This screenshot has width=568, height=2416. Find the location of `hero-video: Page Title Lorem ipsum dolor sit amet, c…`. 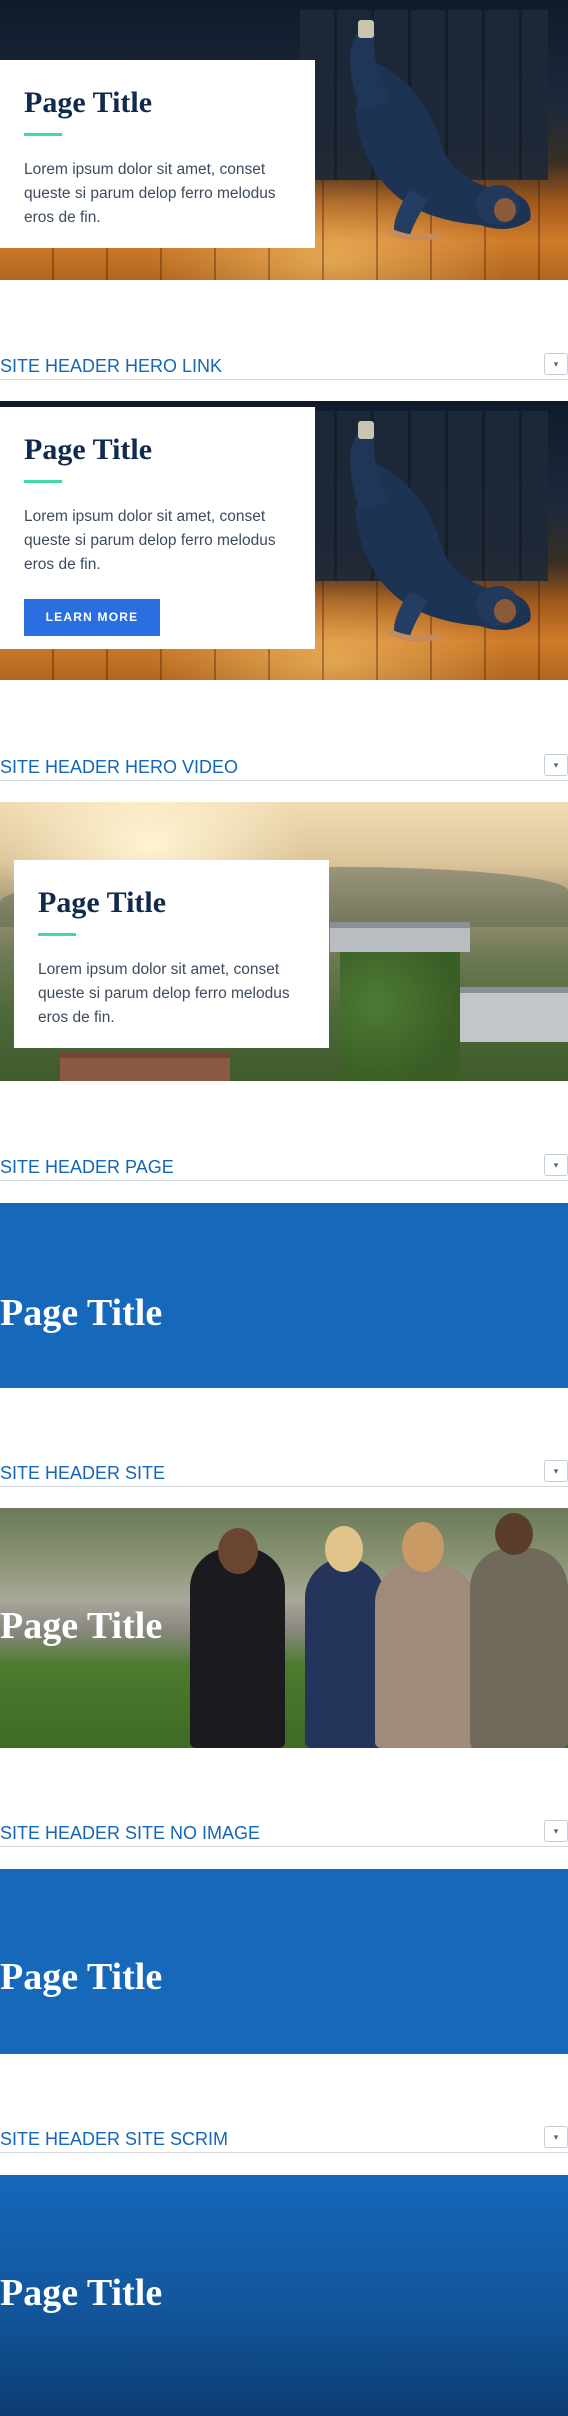

hero-video: Page Title Lorem ipsum dolor sit amet, c… is located at coordinates (284, 941).